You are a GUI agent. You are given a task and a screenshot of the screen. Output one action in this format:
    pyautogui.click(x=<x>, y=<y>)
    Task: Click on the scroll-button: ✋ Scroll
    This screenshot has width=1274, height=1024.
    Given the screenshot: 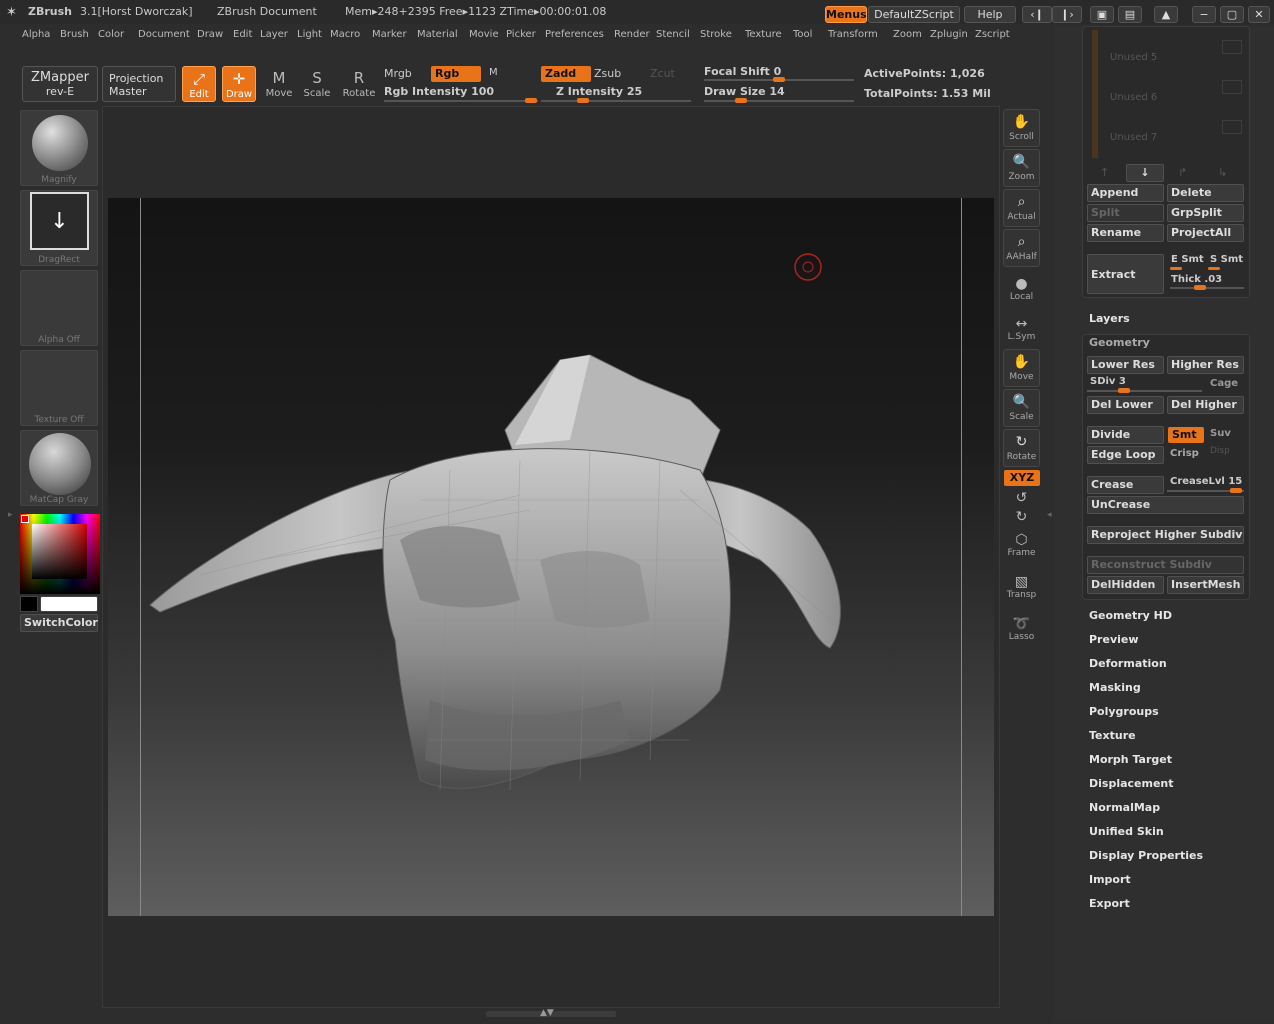 What is the action you would take?
    pyautogui.click(x=1021, y=128)
    